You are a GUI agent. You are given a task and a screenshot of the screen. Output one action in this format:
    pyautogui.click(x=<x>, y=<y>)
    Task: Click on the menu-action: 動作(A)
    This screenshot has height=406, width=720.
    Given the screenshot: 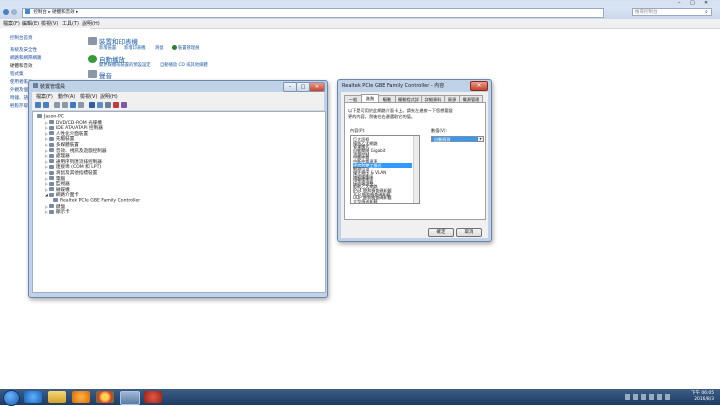 What is the action you would take?
    pyautogui.click(x=66, y=96)
    